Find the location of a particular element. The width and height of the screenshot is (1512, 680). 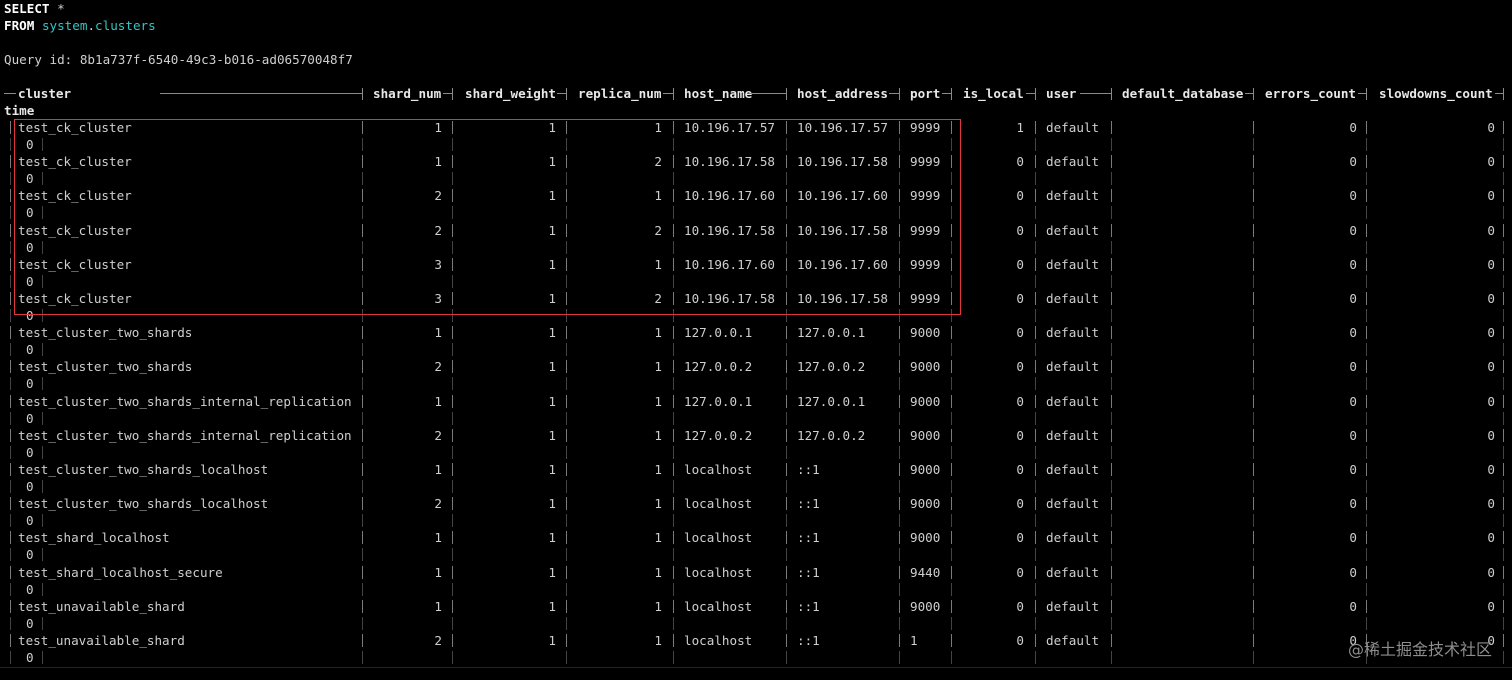

cell-cluster: test_cluster_two_shards_localhost is located at coordinates (143, 469).